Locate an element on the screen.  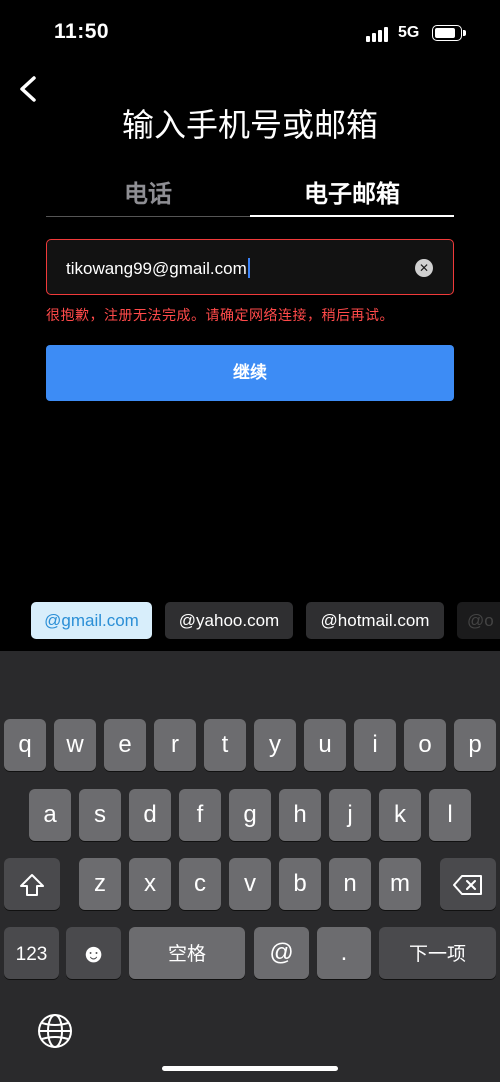
key-k: k is located at coordinates (400, 815).